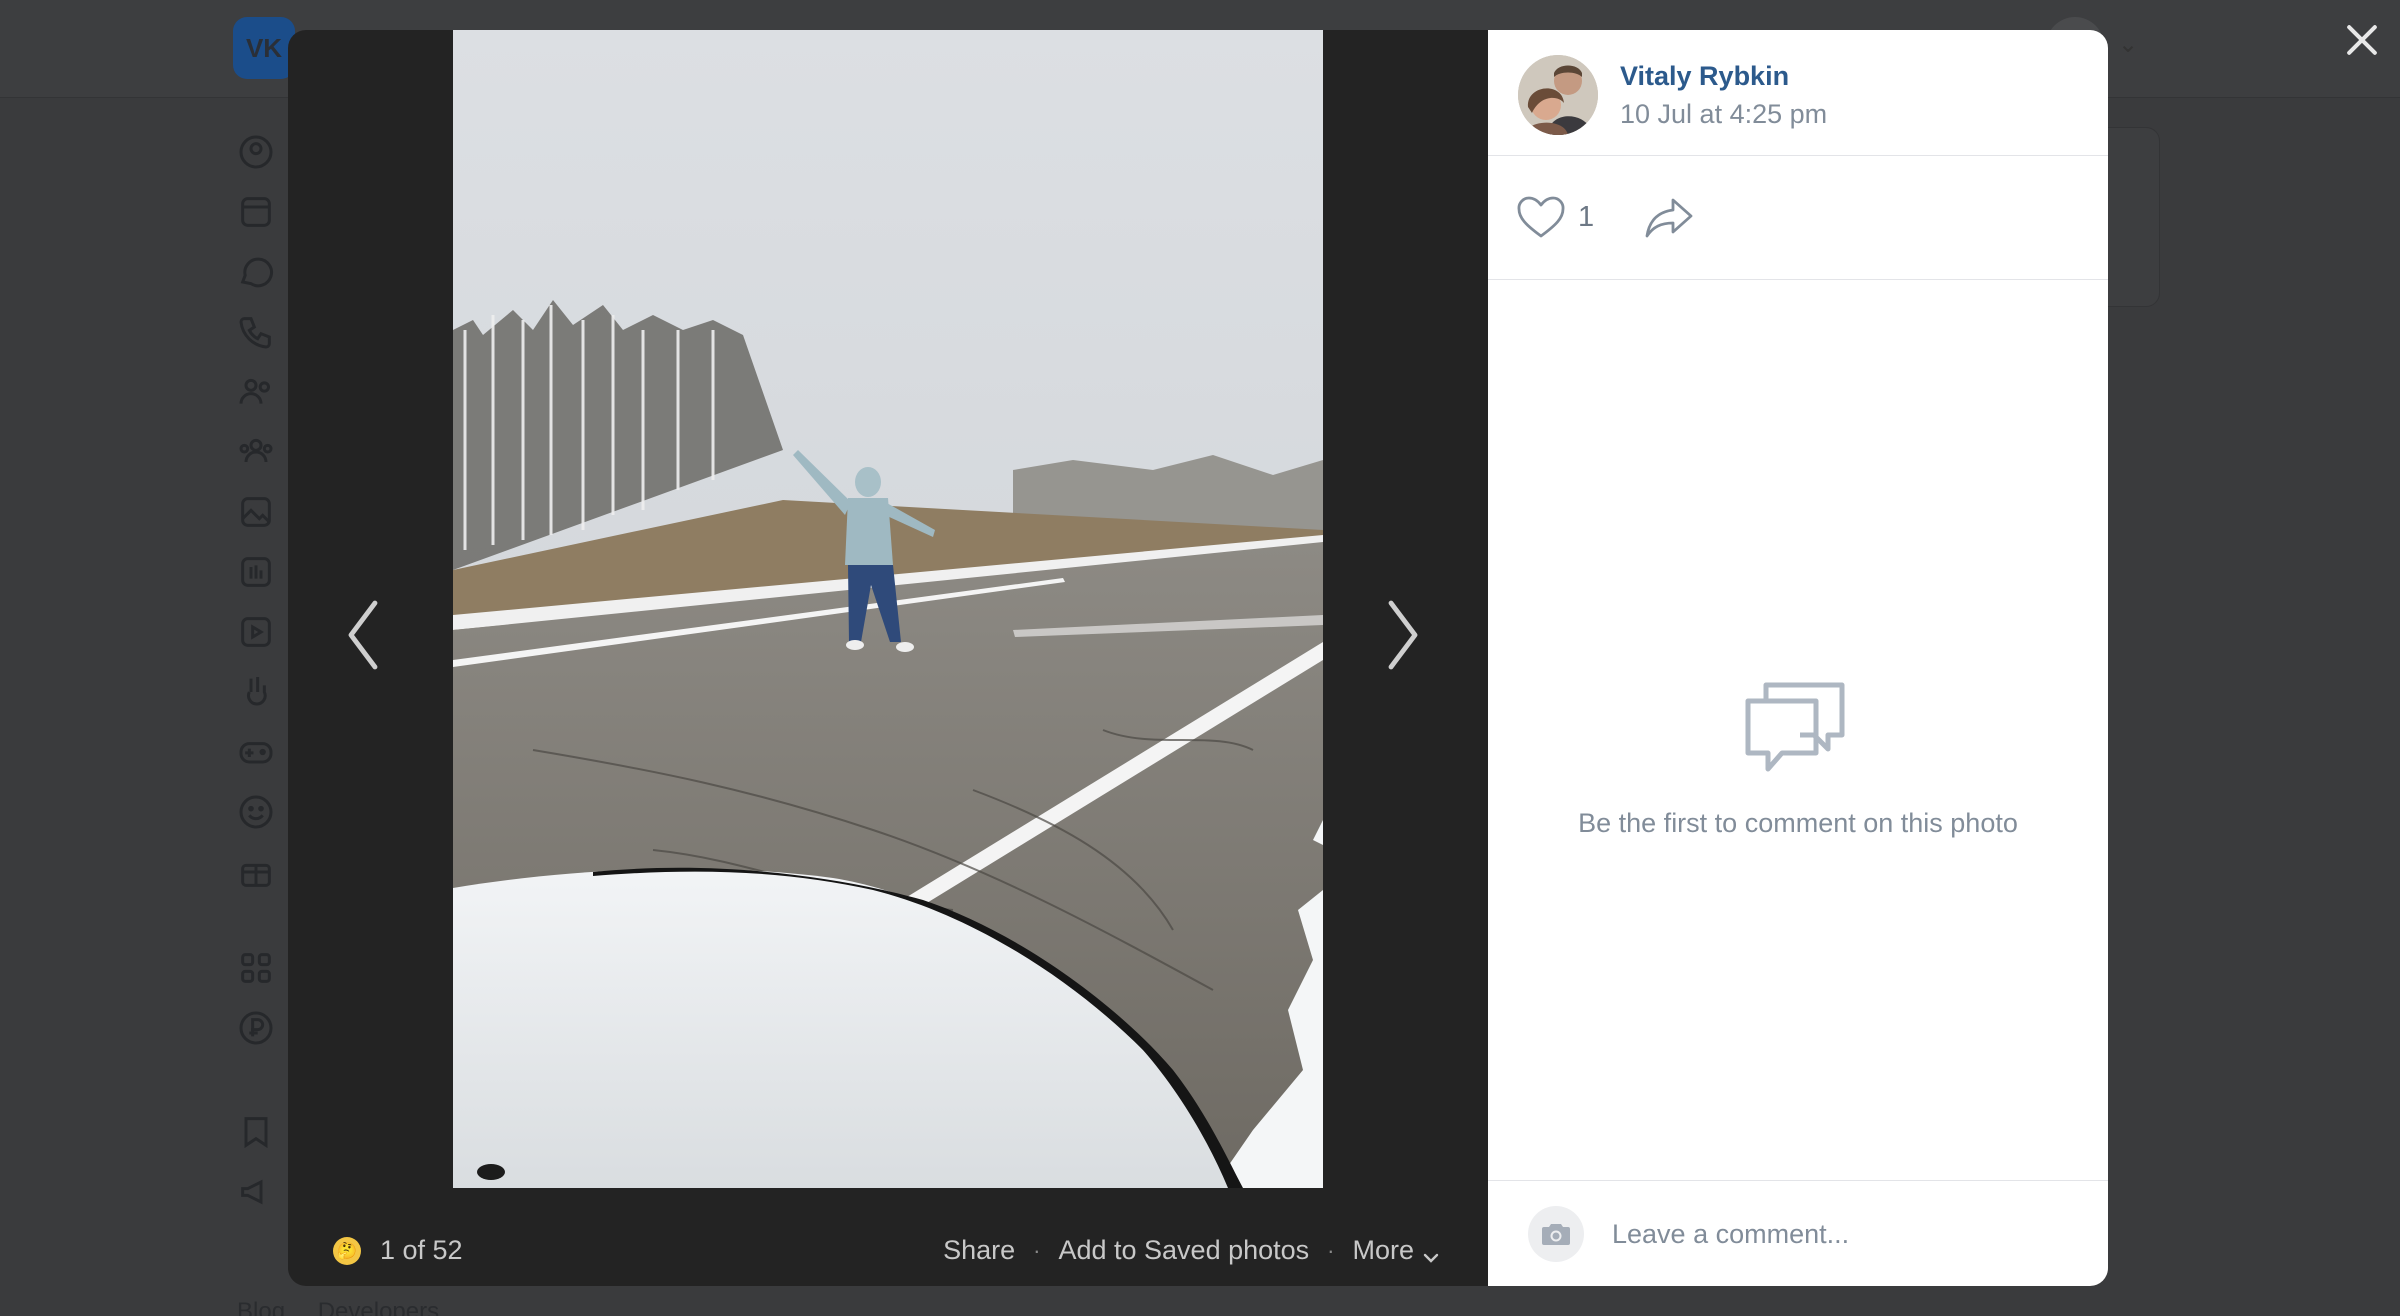 This screenshot has width=2400, height=1316. What do you see at coordinates (256, 1132) in the screenshot?
I see `bookmarks-icon` at bounding box center [256, 1132].